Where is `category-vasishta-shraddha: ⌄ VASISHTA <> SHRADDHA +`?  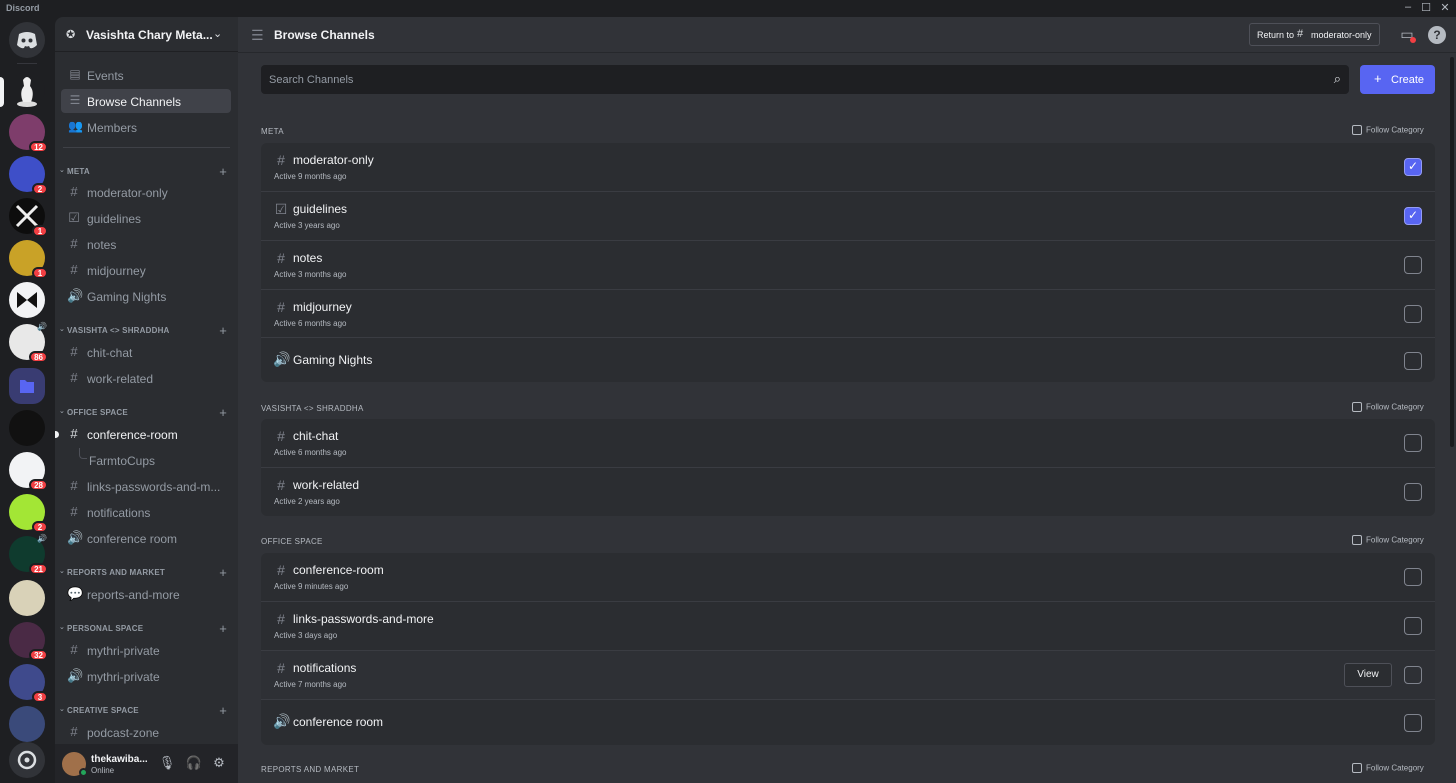
category-vasishta-shraddha: ⌄ VASISHTA <> SHRADDHA + is located at coordinates (146, 330).